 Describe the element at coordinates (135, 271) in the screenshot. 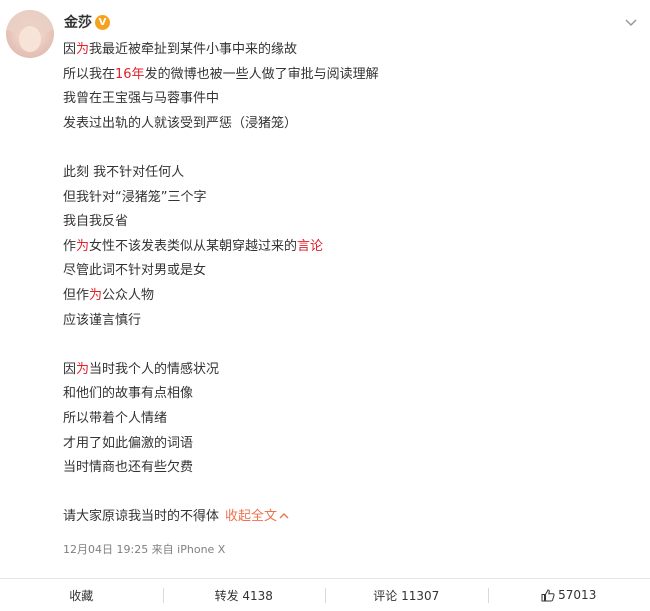

I see `text-segment: 尽管此词不针对男或是女` at that location.